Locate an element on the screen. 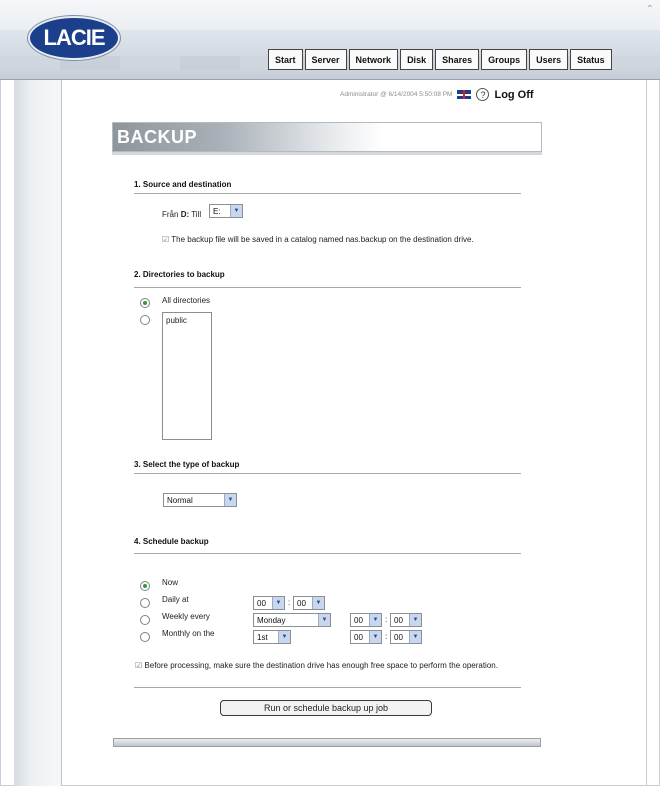 This screenshot has width=660, height=786. monthly-day-select: 1st ▼ is located at coordinates (272, 637).